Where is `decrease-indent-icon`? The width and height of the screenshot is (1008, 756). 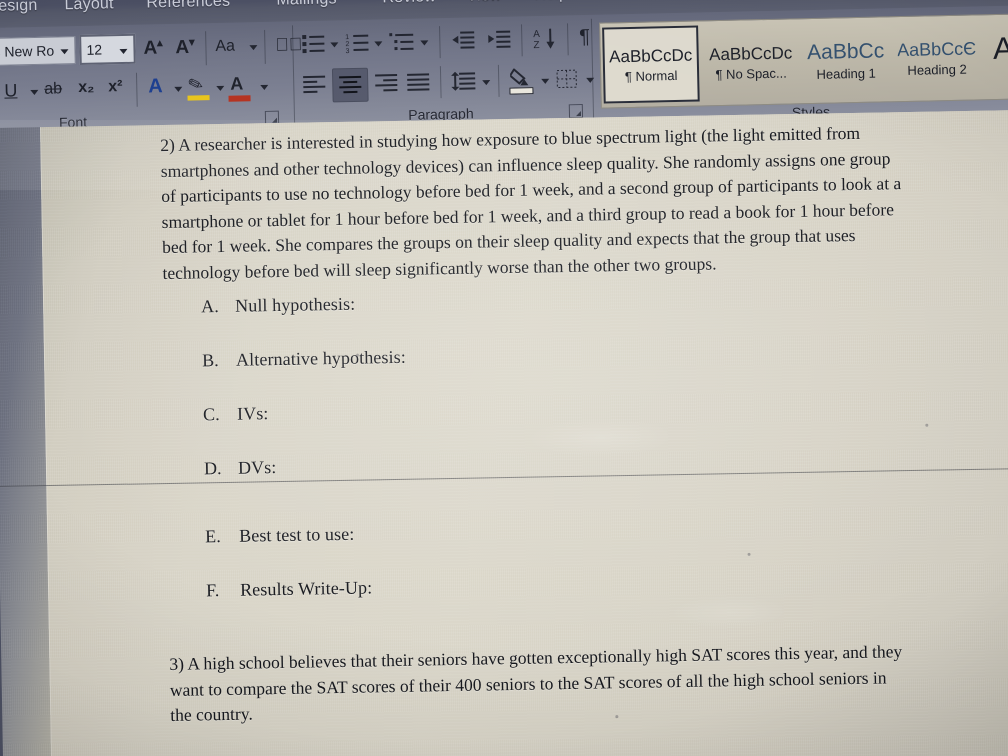
decrease-indent-icon is located at coordinates (463, 40).